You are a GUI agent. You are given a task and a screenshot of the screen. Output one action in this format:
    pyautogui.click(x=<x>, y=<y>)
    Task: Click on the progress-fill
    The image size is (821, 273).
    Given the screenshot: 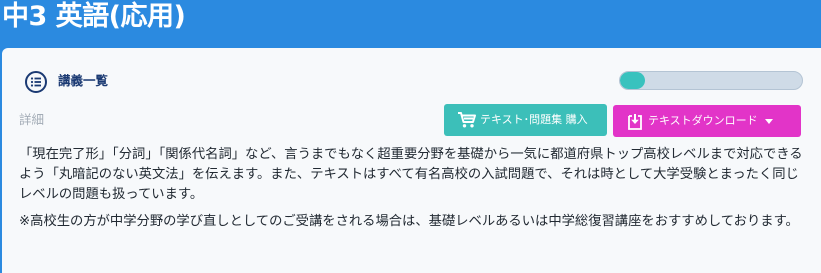 What is the action you would take?
    pyautogui.click(x=633, y=80)
    